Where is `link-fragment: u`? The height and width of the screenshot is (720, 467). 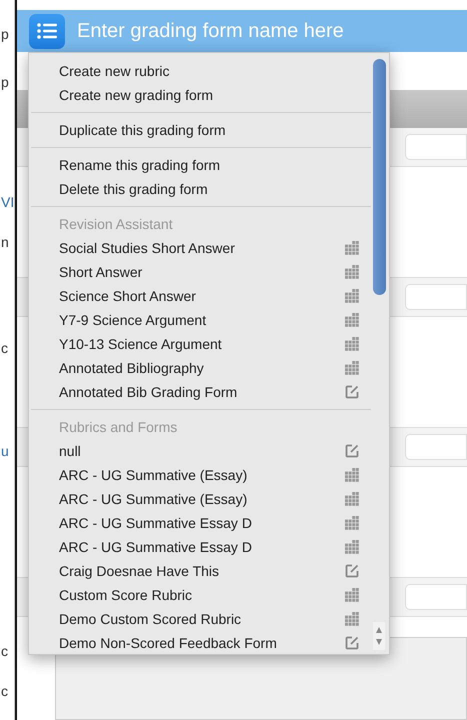 link-fragment: u is located at coordinates (7, 451).